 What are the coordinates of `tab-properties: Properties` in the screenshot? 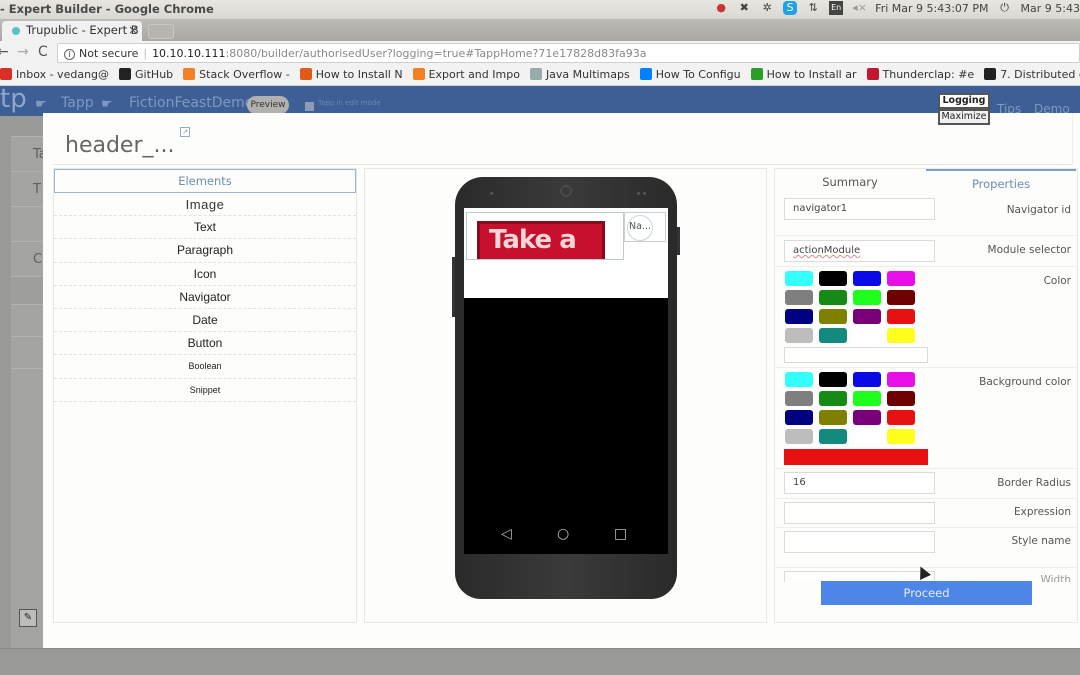 It's located at (1001, 181).